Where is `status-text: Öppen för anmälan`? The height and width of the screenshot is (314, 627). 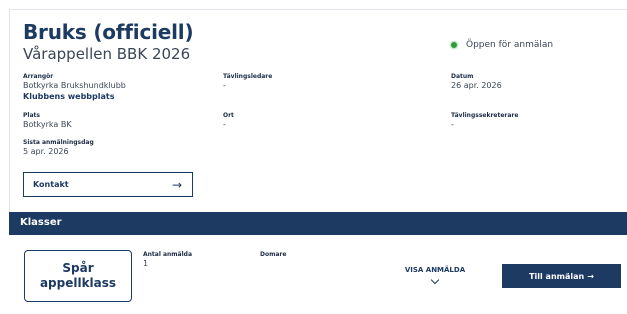 status-text: Öppen för anmälan is located at coordinates (510, 45).